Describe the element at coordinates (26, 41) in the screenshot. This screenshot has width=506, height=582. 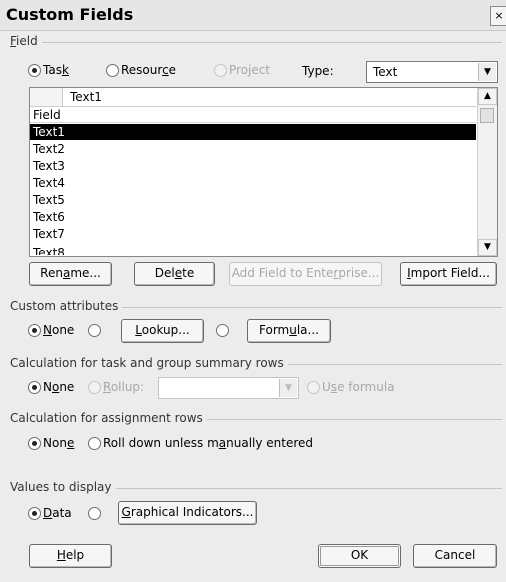
I see `field-group-label: Field` at that location.